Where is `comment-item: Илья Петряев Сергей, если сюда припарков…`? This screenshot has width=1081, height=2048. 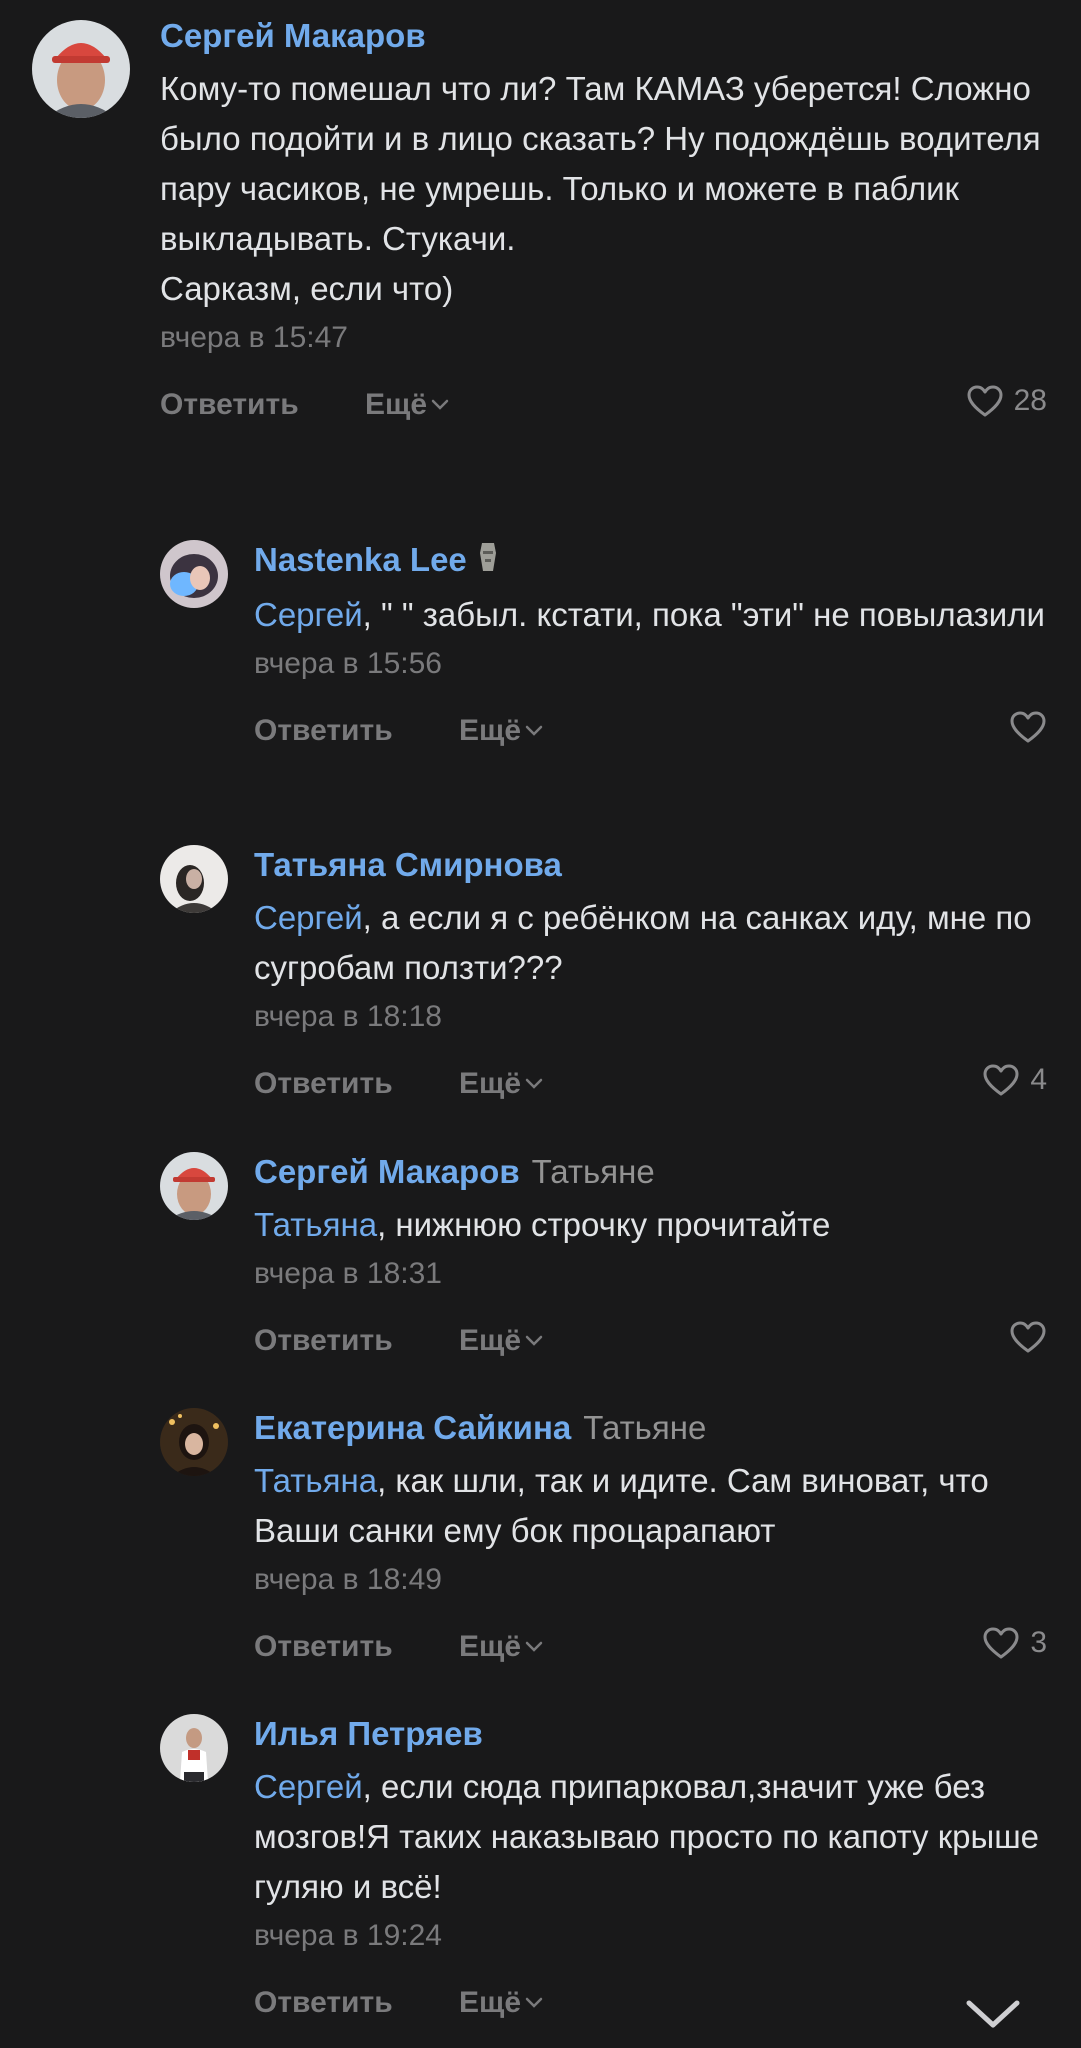
comment-item: Илья Петряев Сергей, если сюда припарков… is located at coordinates (603, 1872).